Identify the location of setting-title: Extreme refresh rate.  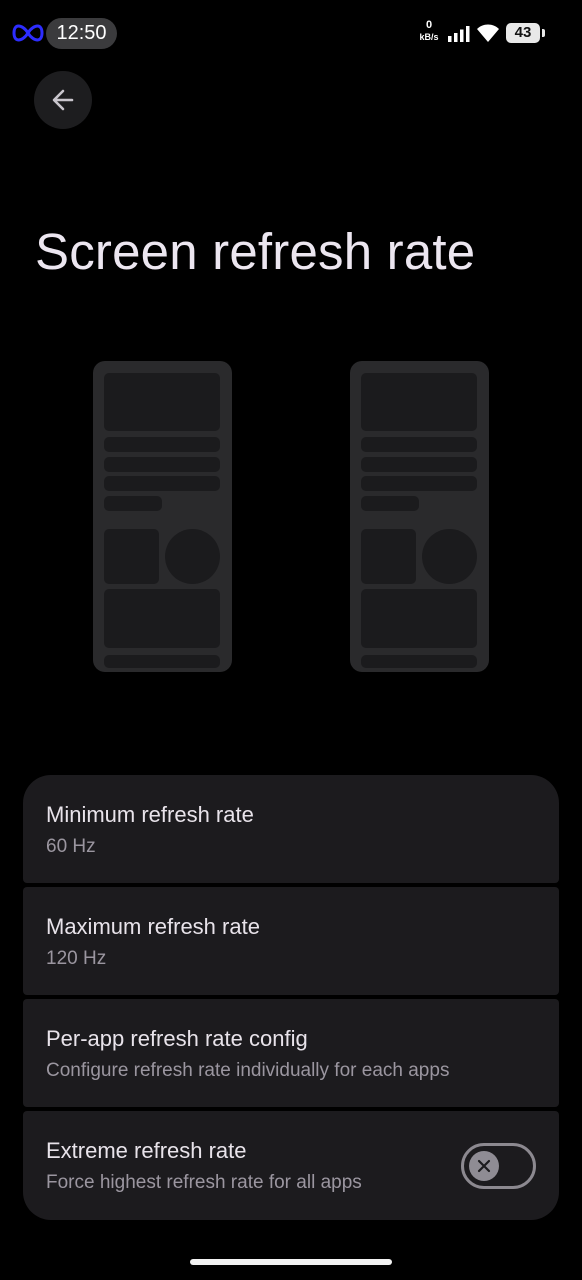
(146, 1150).